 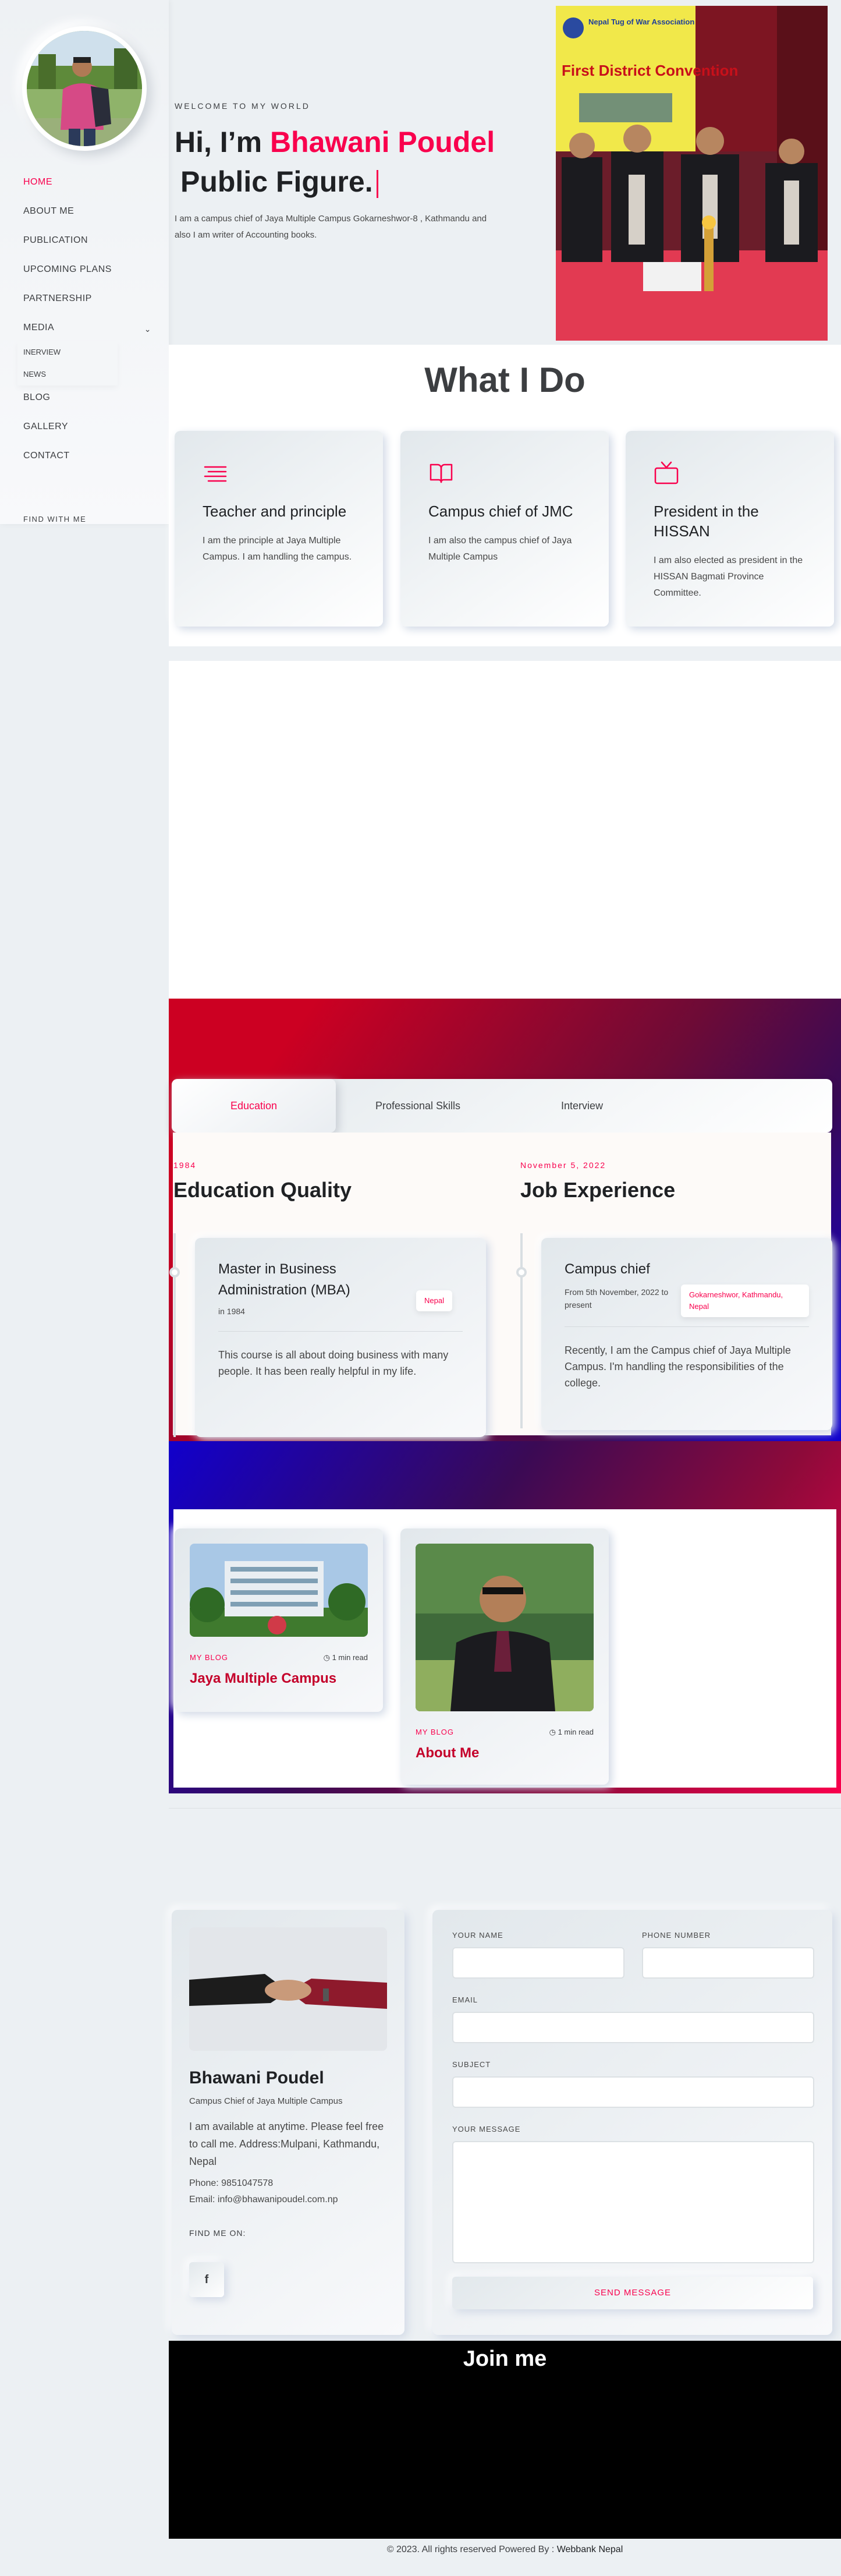 I want to click on nav-gallery: GALLERY, so click(x=87, y=433).